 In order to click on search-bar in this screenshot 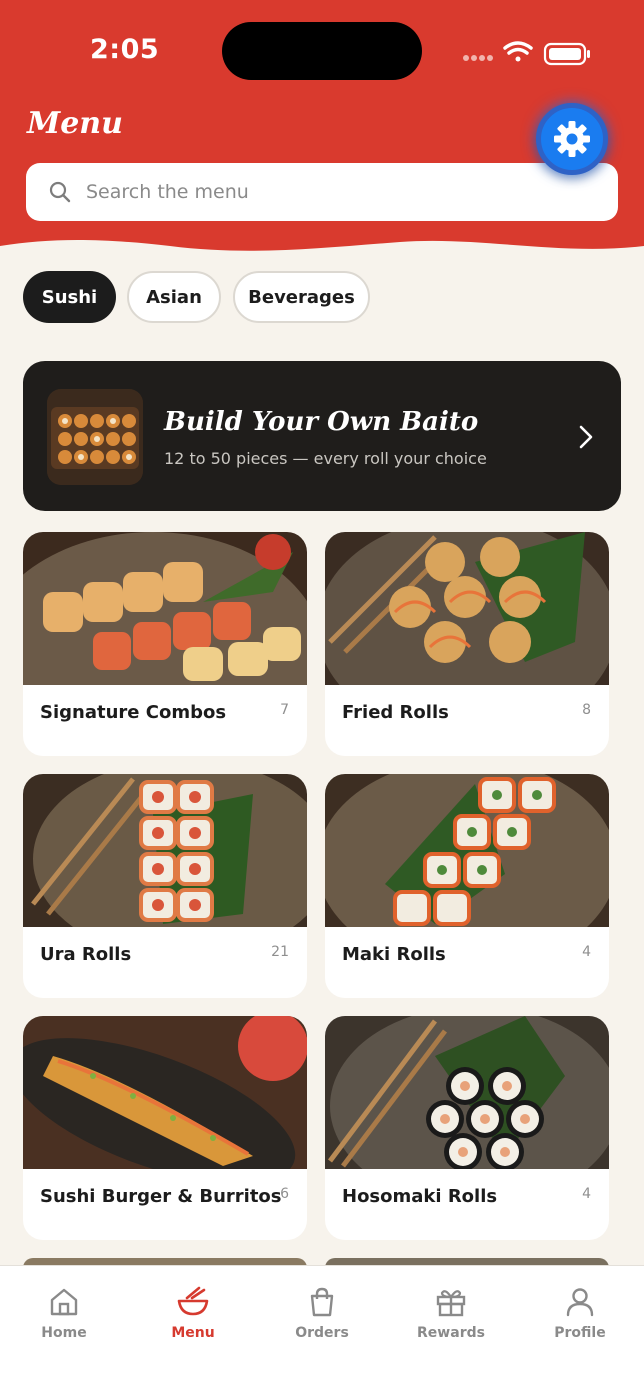, I will do `click(322, 192)`.